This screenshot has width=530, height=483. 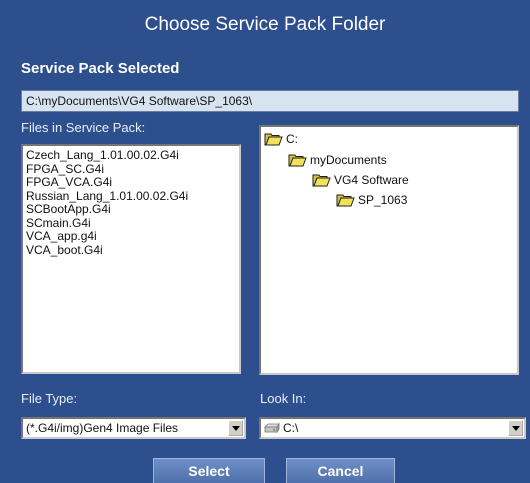 What do you see at coordinates (291, 428) in the screenshot?
I see `look-in-value: C:\` at bounding box center [291, 428].